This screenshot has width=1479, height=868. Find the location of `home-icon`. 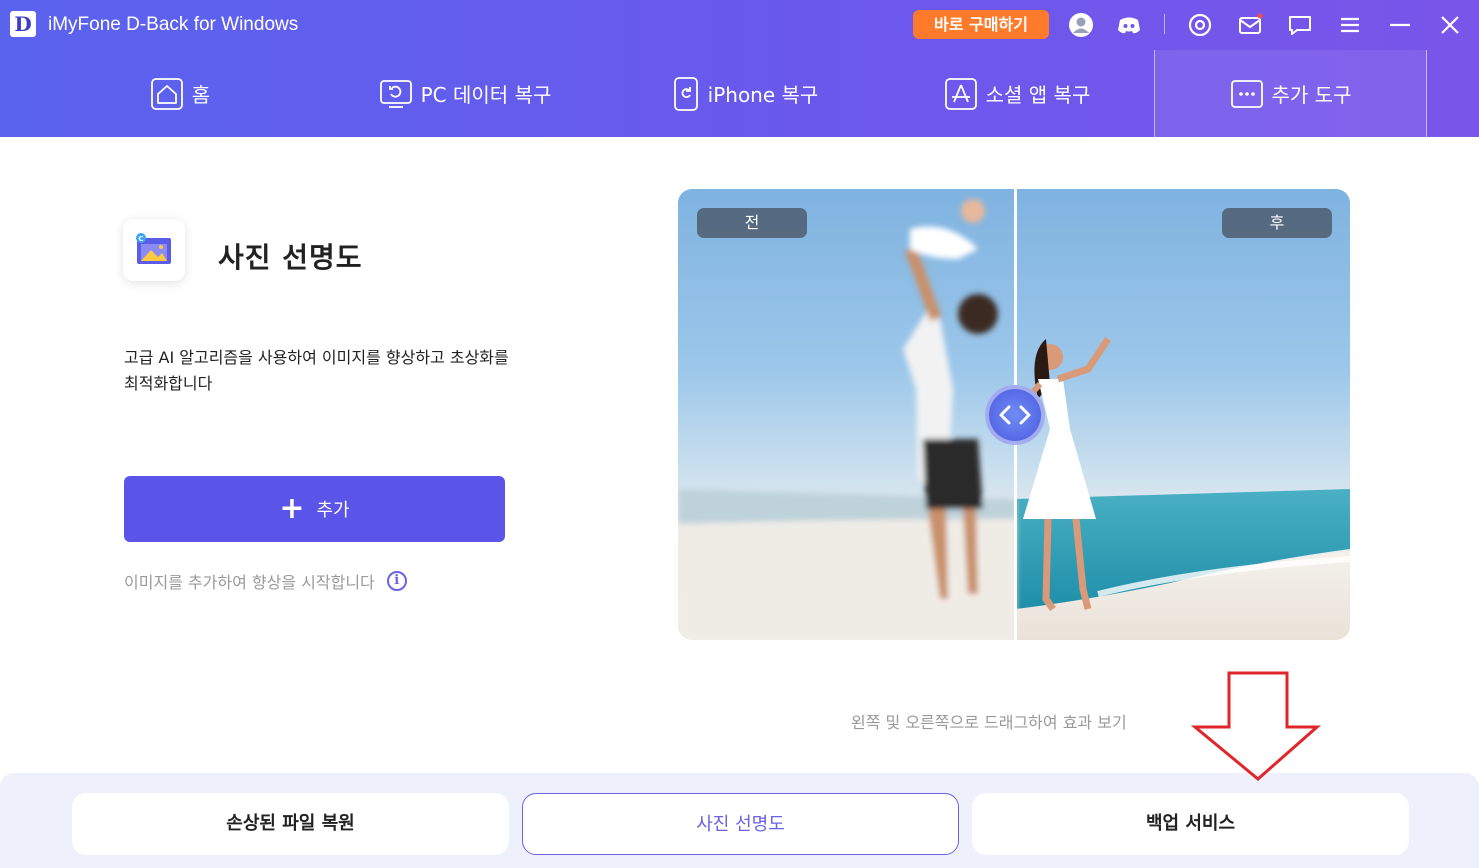

home-icon is located at coordinates (166, 93).